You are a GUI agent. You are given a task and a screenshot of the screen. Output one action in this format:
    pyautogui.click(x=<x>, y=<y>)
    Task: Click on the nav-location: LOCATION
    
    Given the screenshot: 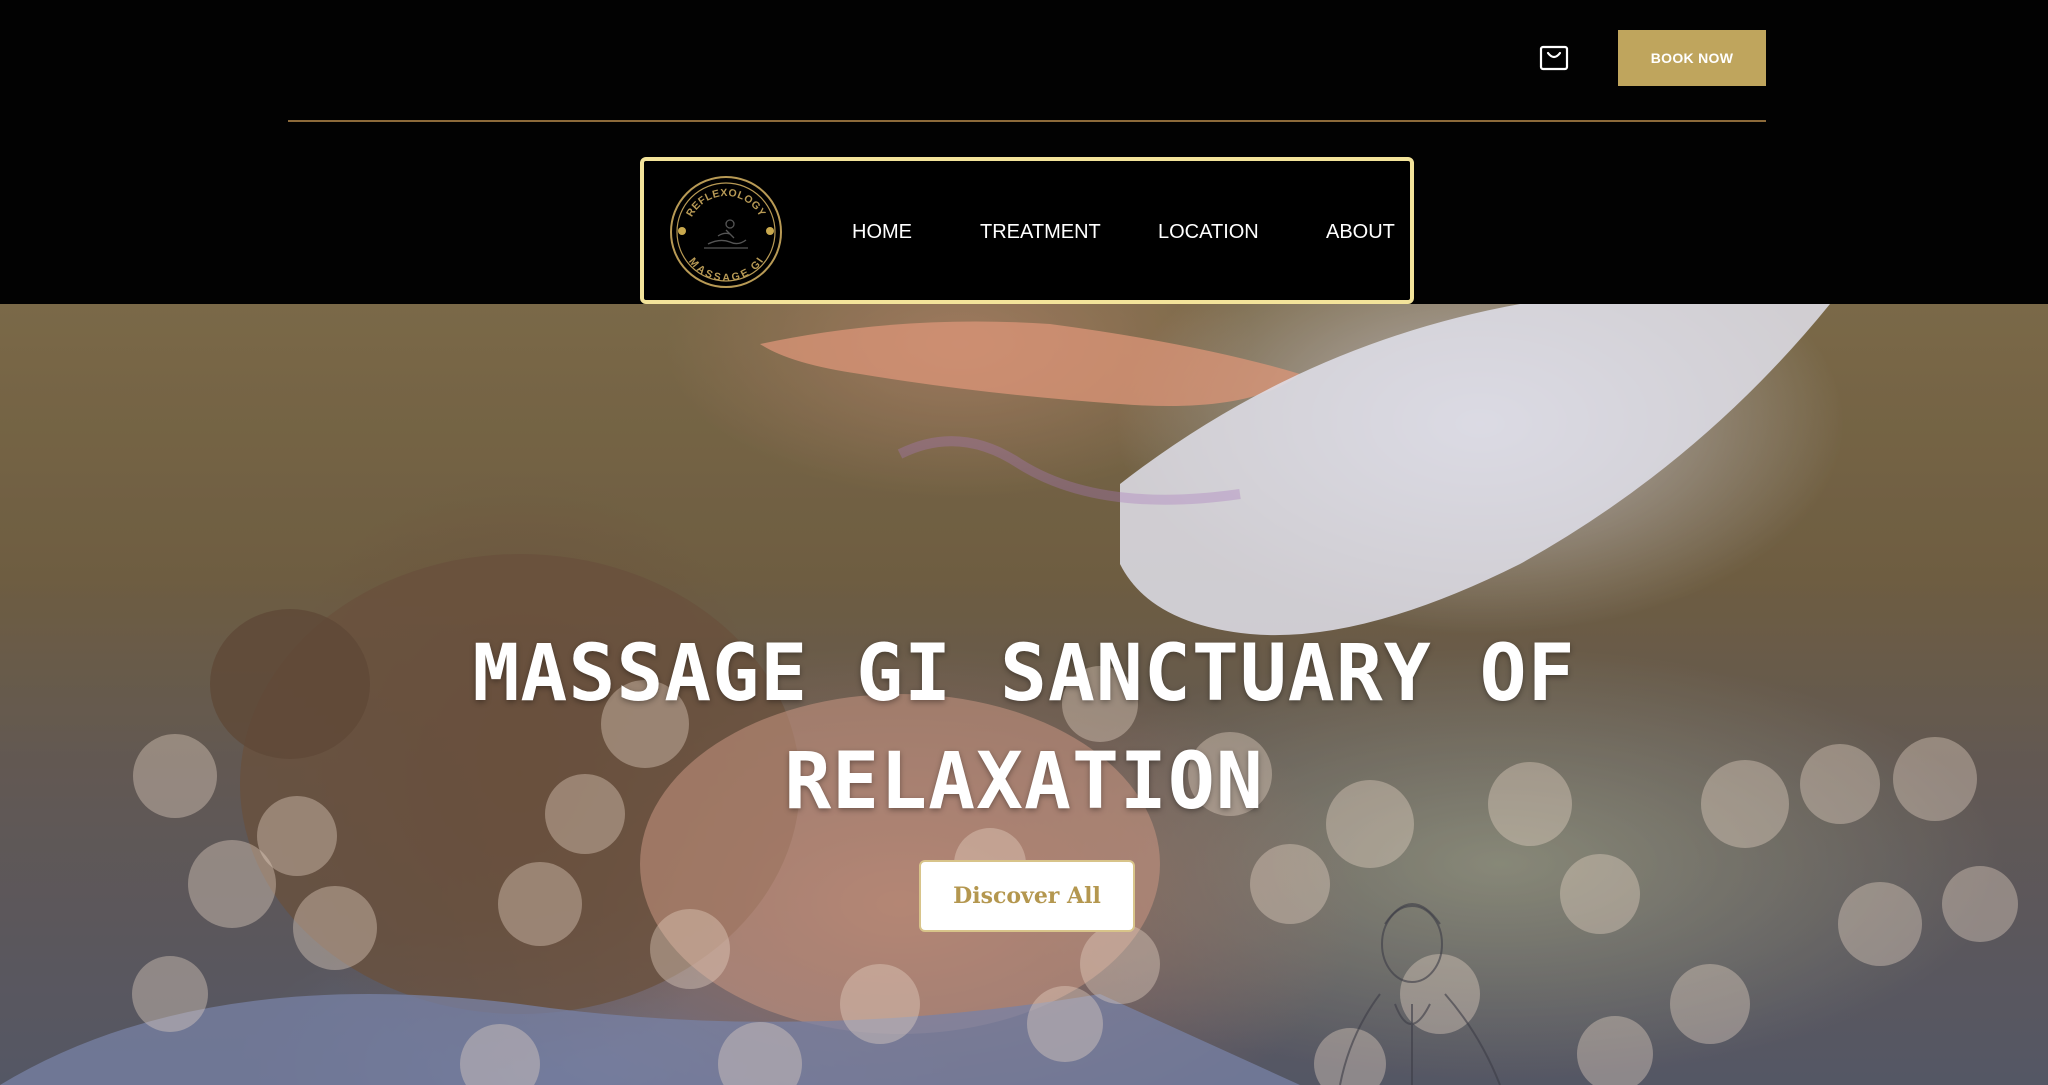 What is the action you would take?
    pyautogui.click(x=1208, y=232)
    